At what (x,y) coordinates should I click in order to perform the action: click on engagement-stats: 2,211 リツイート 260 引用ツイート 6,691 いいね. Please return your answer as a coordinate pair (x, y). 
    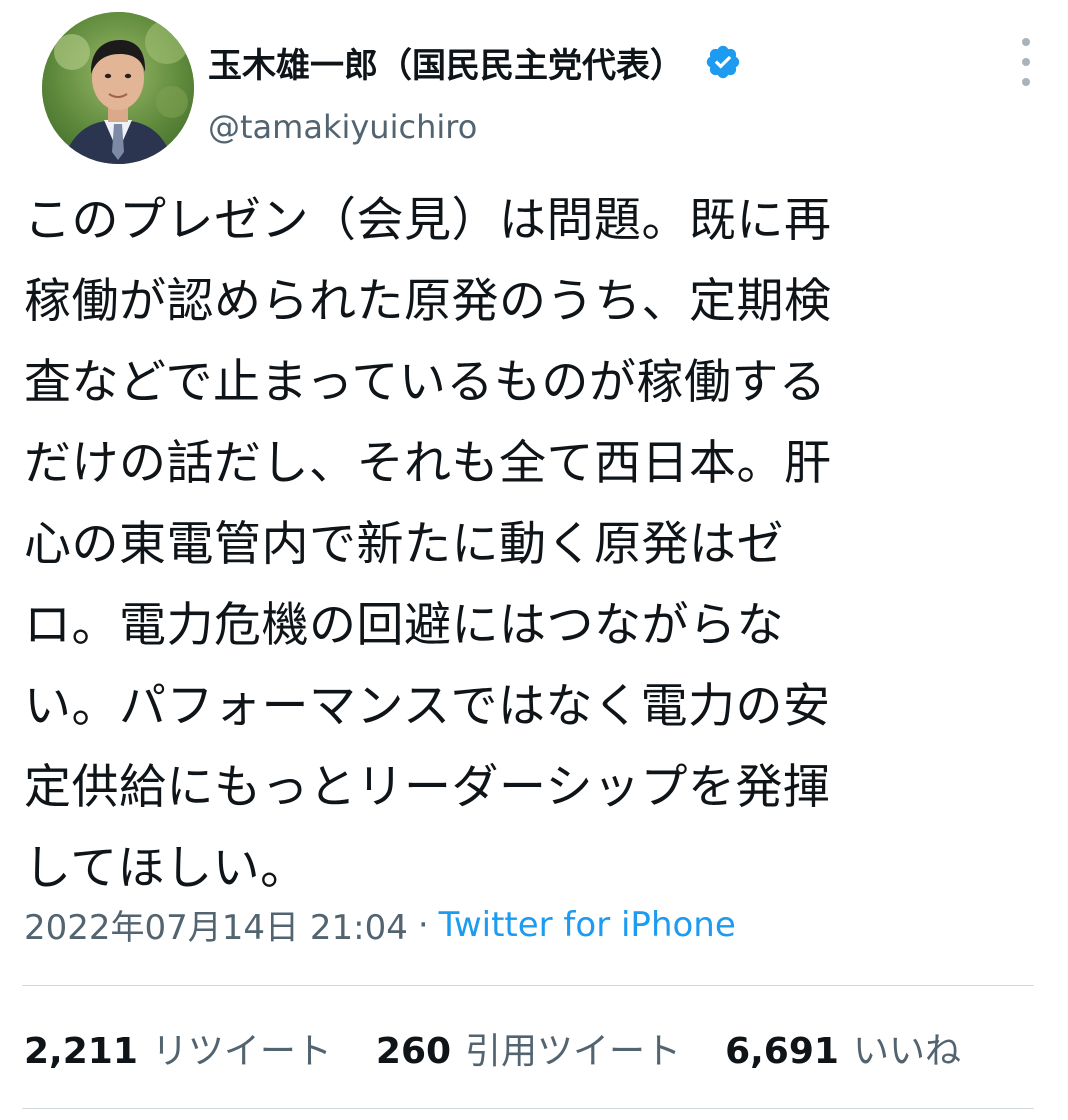
    Looking at the image, I should click on (514, 1048).